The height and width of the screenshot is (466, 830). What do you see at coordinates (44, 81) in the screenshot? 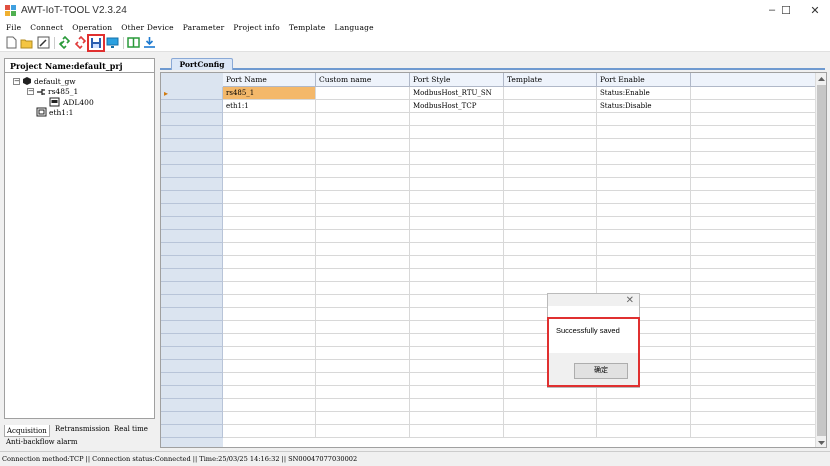
I see `tree-node-default-gw: − default_gw` at bounding box center [44, 81].